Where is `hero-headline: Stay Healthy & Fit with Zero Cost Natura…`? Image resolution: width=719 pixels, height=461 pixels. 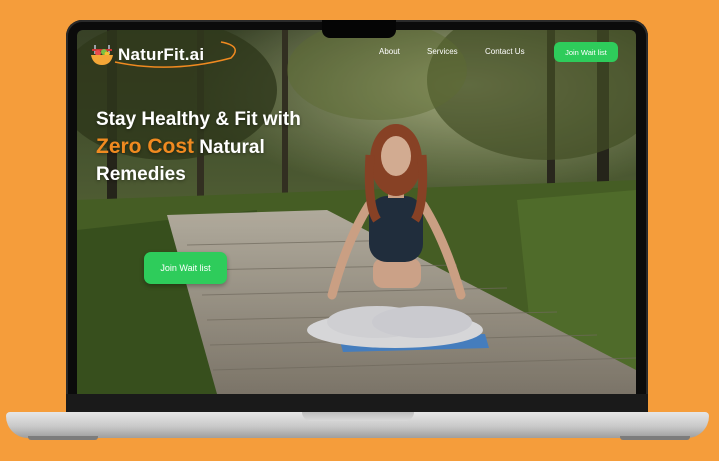
hero-headline: Stay Healthy & Fit with Zero Cost Natura… is located at coordinates (198, 147).